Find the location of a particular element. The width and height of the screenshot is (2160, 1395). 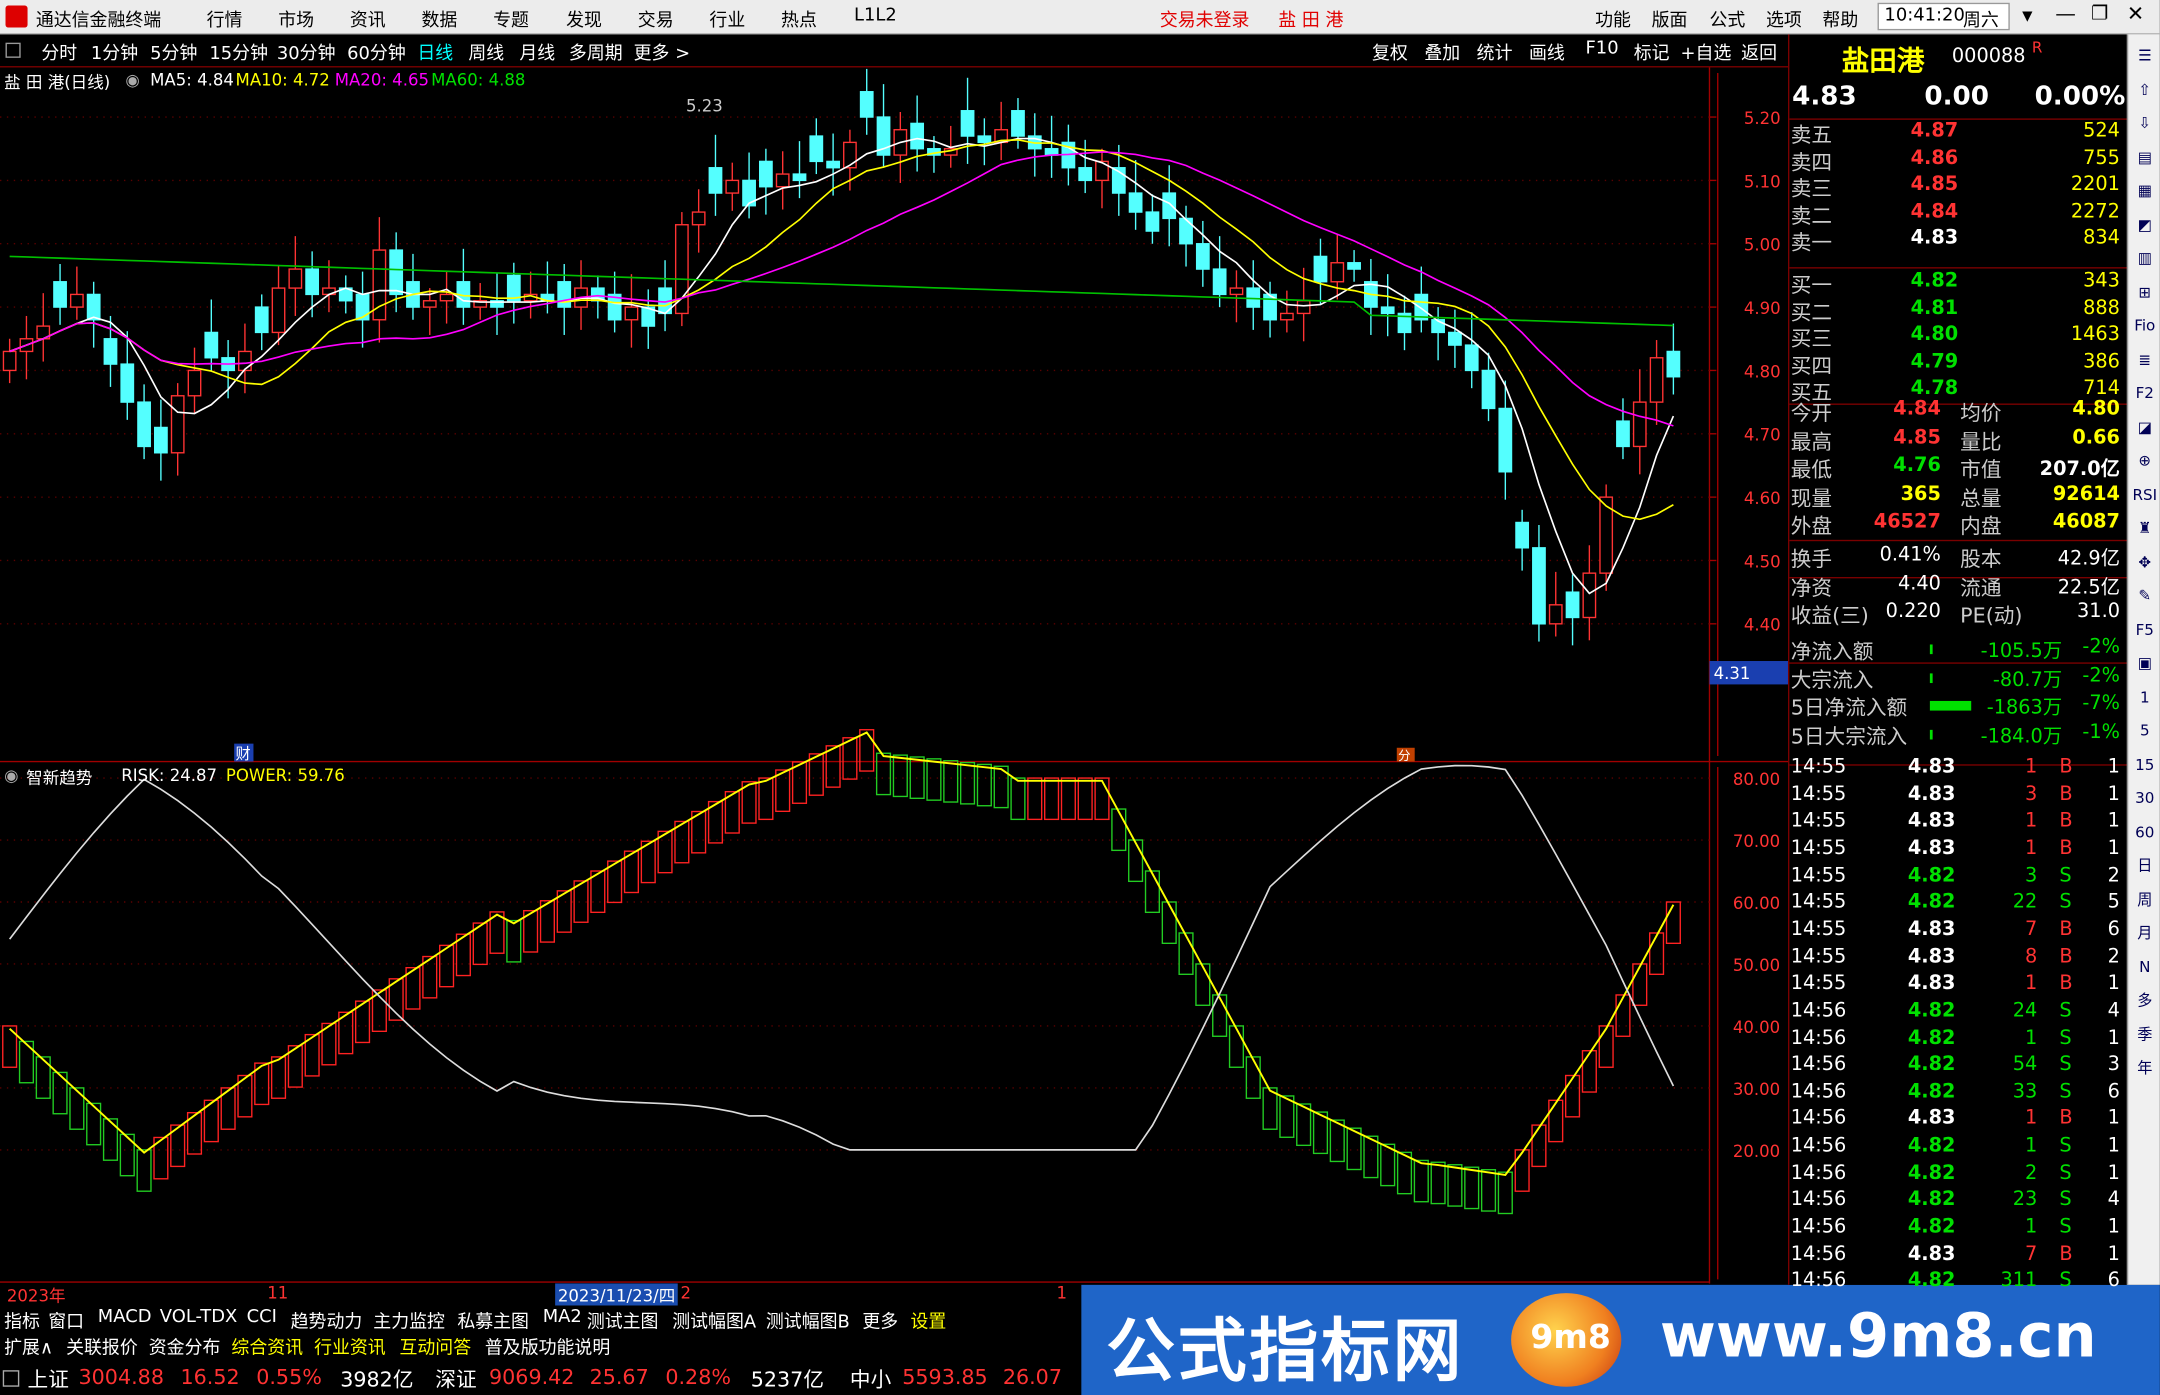

indicator-tab: 指标 is located at coordinates (22, 1320).